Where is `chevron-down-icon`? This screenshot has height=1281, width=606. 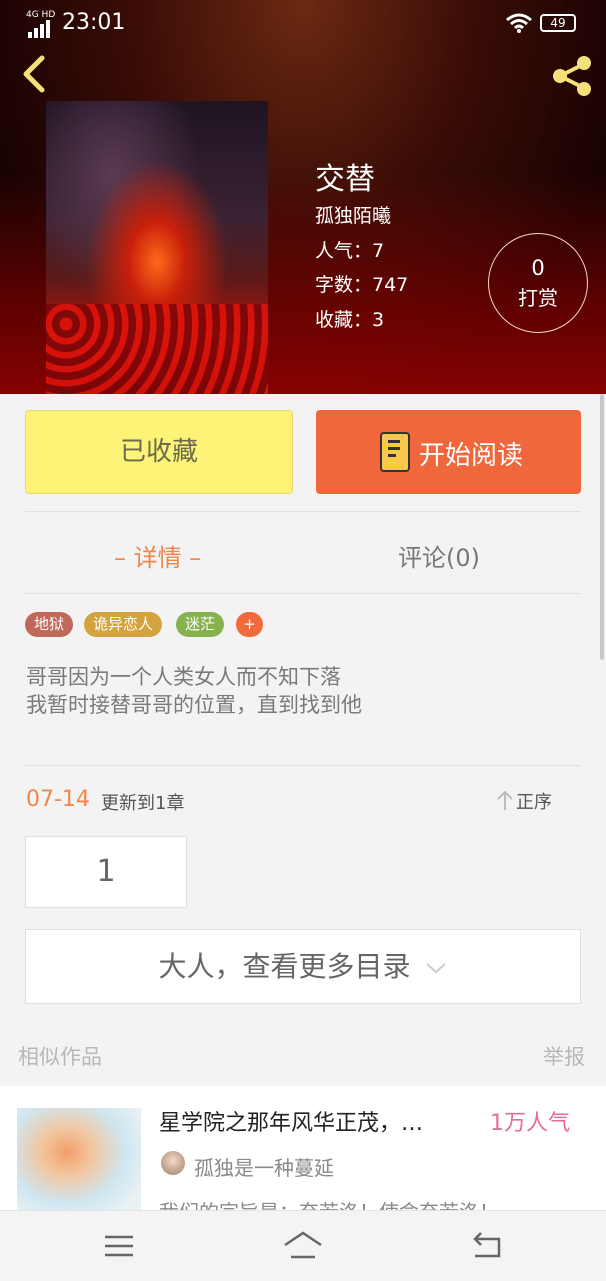
chevron-down-icon is located at coordinates (436, 968).